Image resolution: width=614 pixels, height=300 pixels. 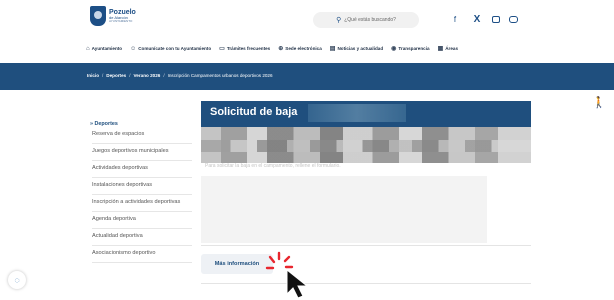 I want to click on building-icon: ⌂, so click(x=88, y=48).